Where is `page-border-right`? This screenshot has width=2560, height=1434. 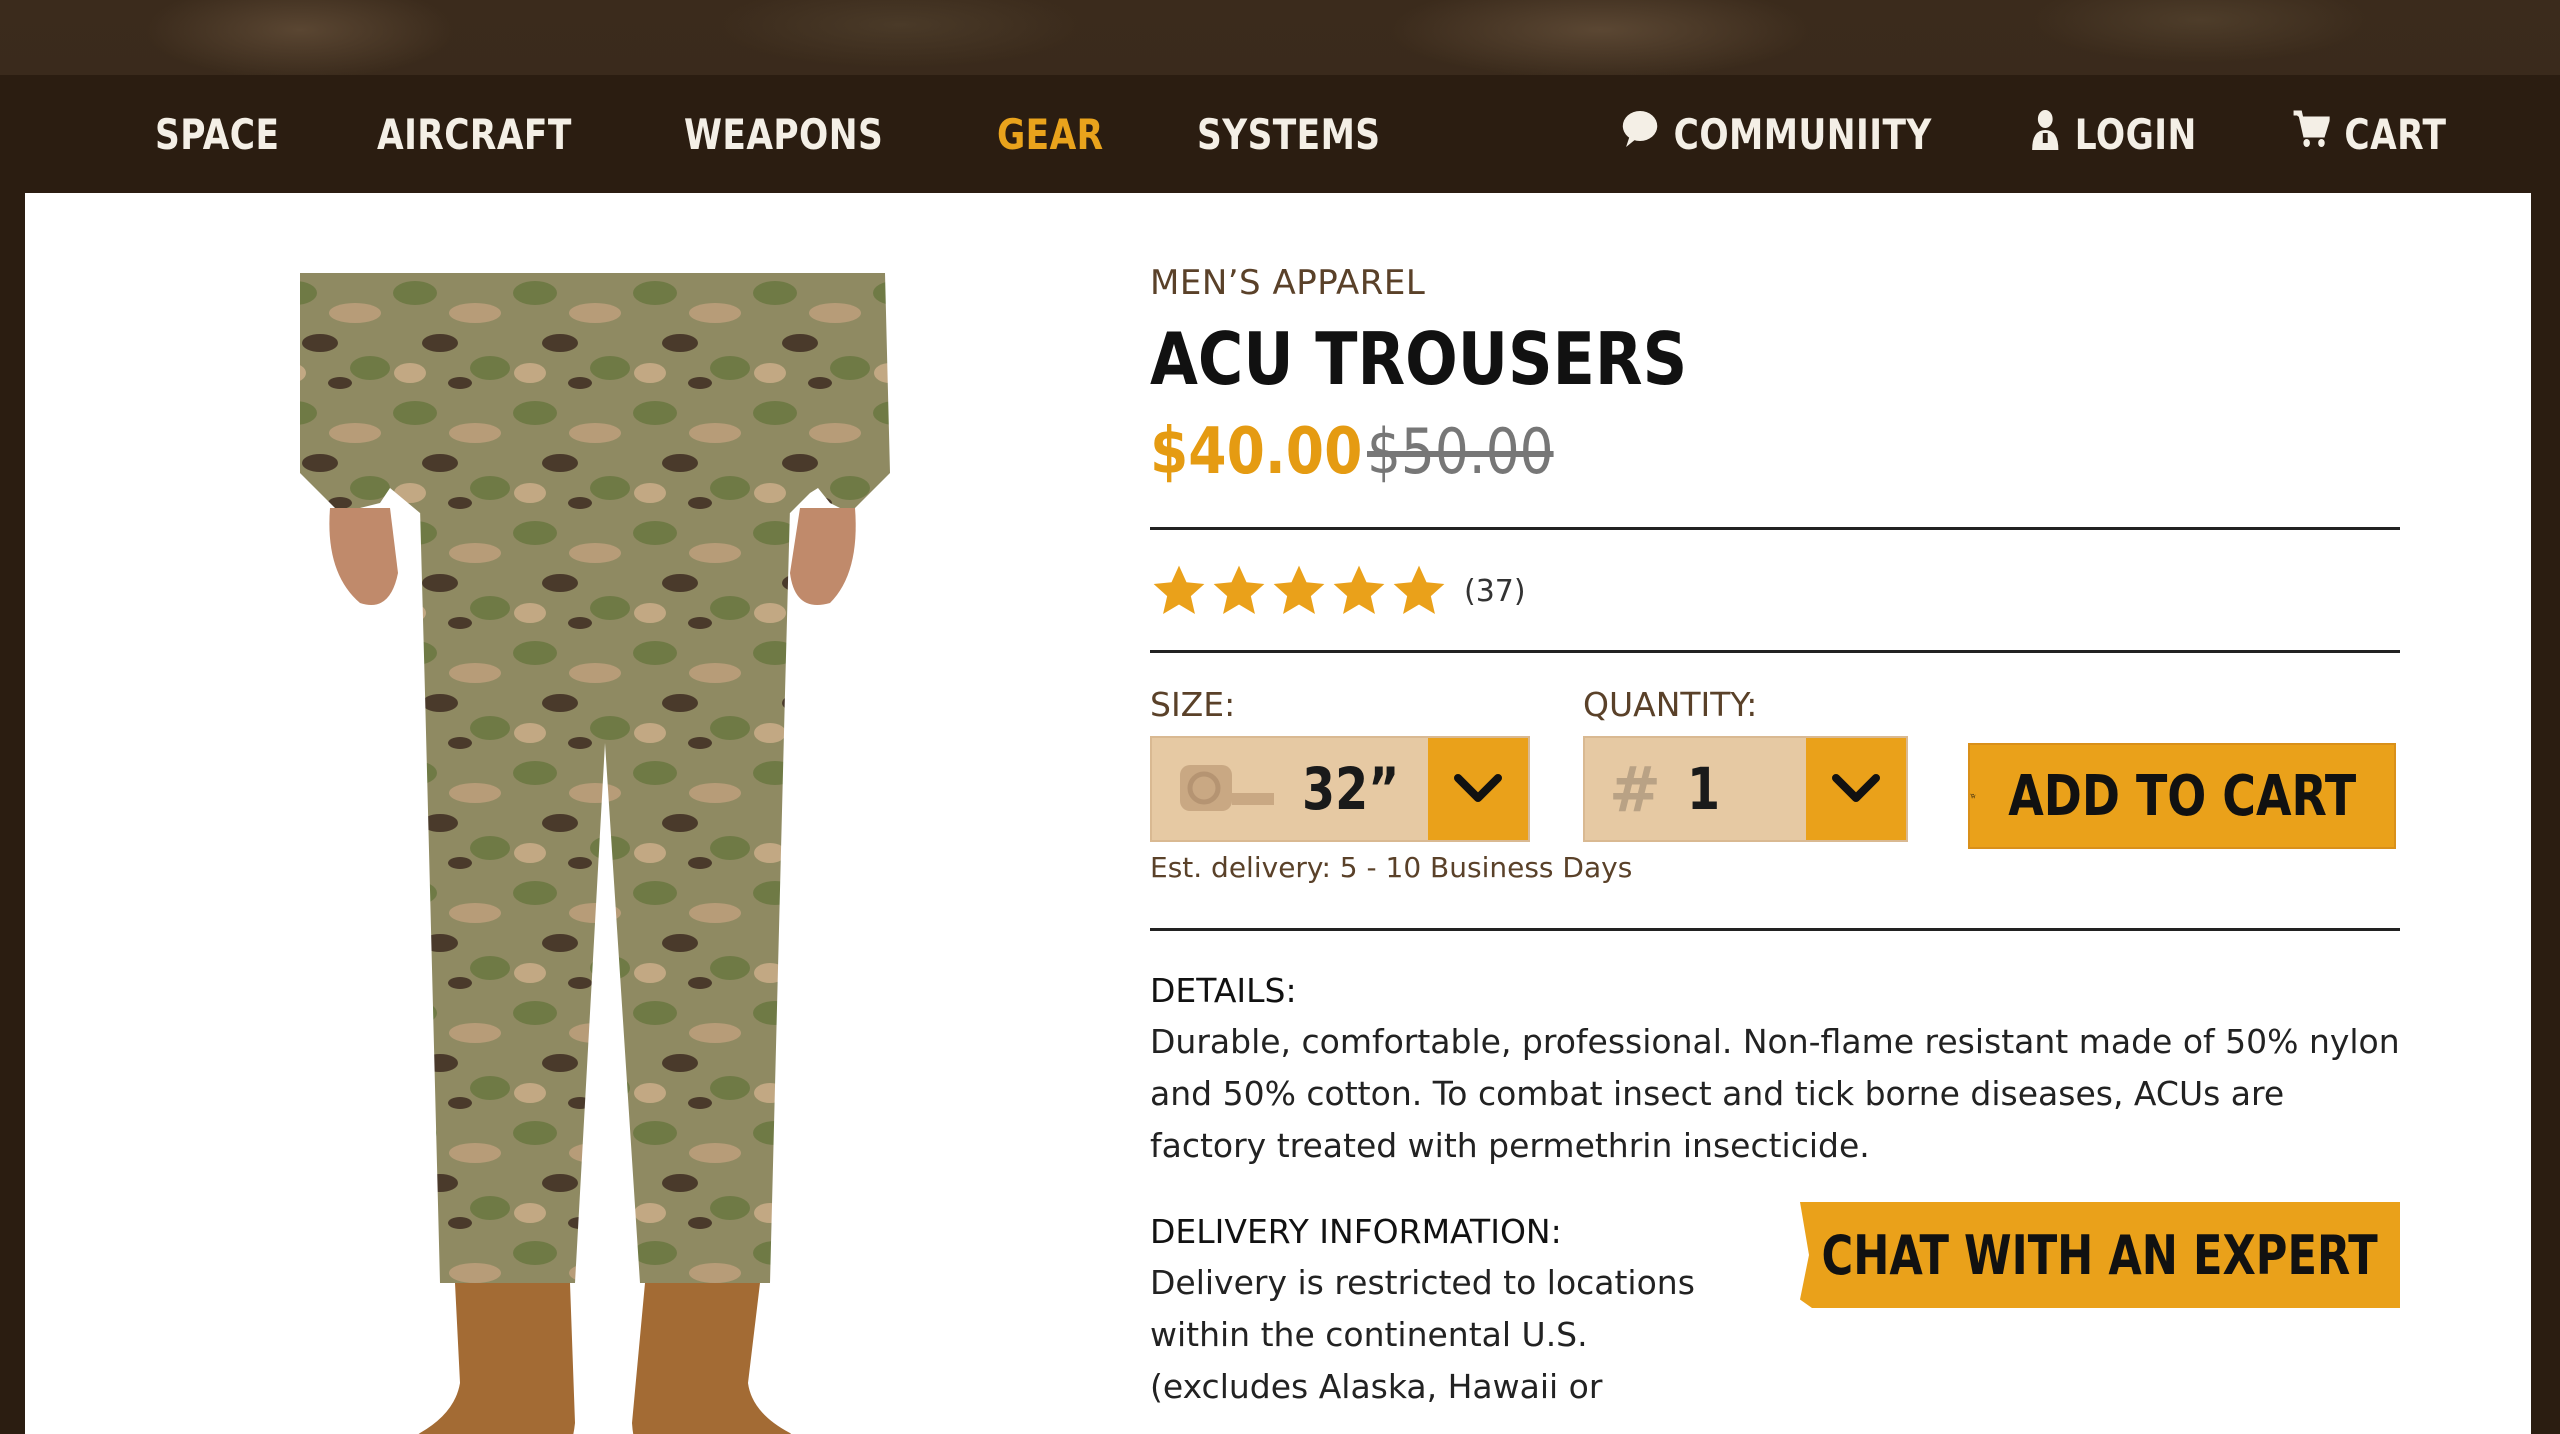 page-border-right is located at coordinates (2545, 754).